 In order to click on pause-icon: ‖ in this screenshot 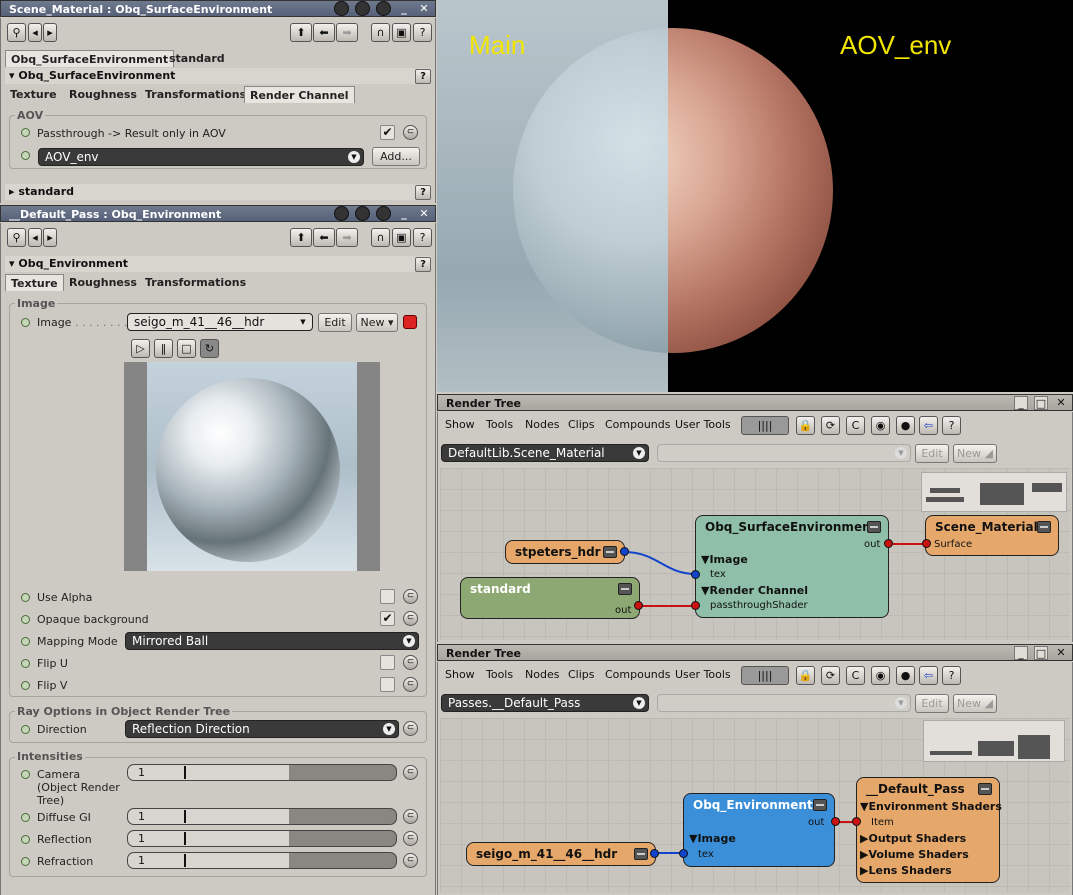, I will do `click(163, 348)`.